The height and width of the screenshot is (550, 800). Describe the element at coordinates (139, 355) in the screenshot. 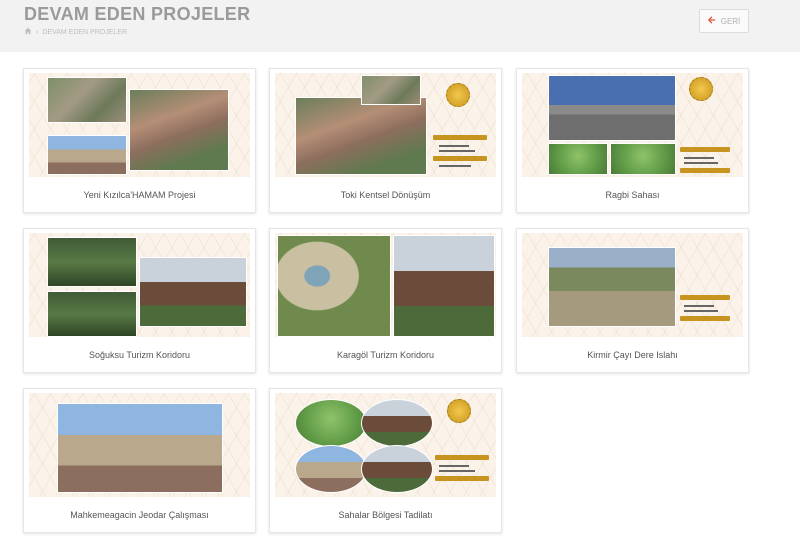

I see `project-title: Soğuksu Turizm Koridoru` at that location.